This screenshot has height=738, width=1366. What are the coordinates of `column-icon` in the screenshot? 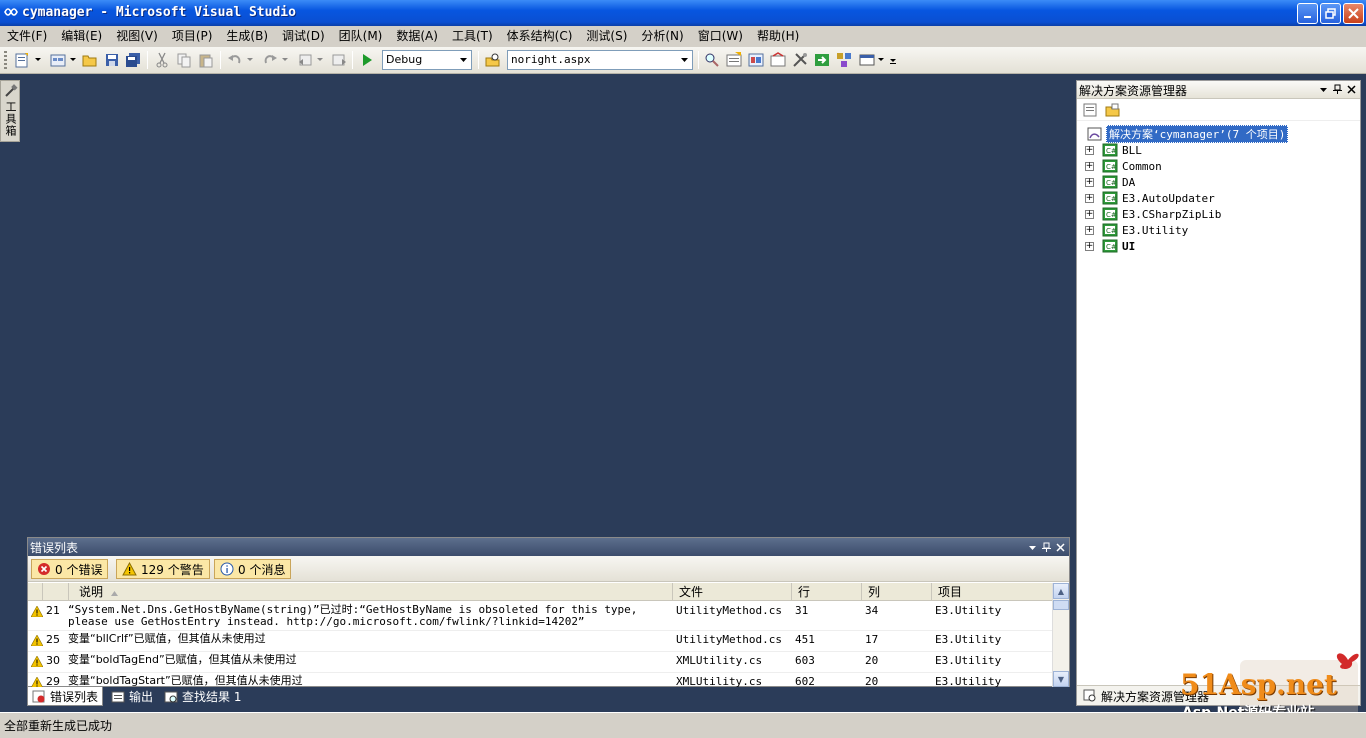 It's located at (35, 592).